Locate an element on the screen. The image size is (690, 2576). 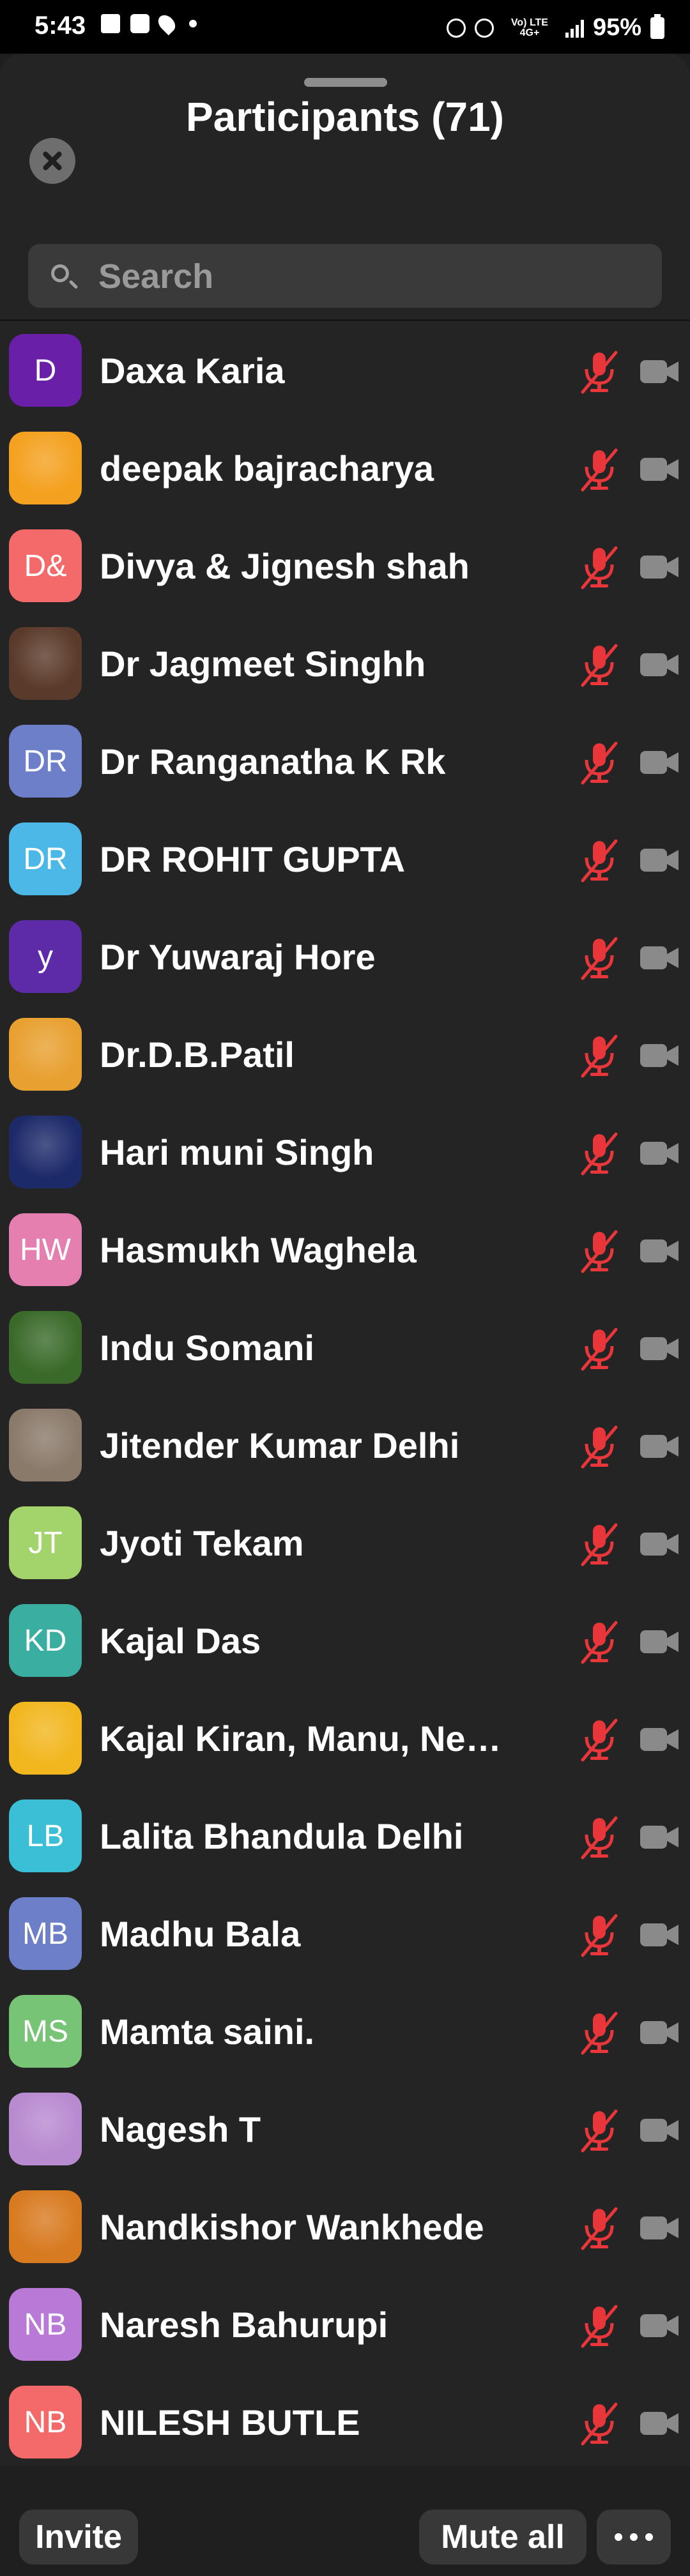
participant-row: Nandkishor Wankhede is located at coordinates (345, 2227).